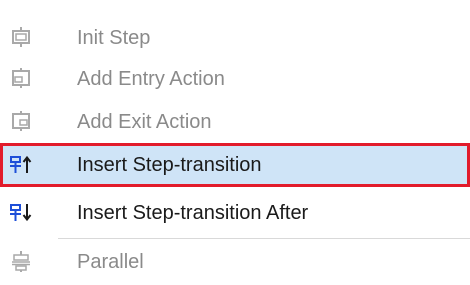  Describe the element at coordinates (21, 121) in the screenshot. I see `add-exit-action-icon` at that location.